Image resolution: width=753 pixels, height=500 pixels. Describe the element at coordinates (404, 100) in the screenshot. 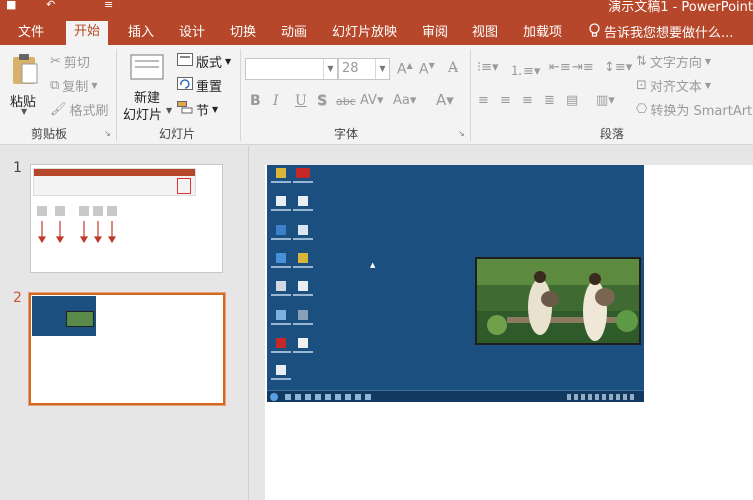

I see `change-case-icon: Aa▾` at that location.